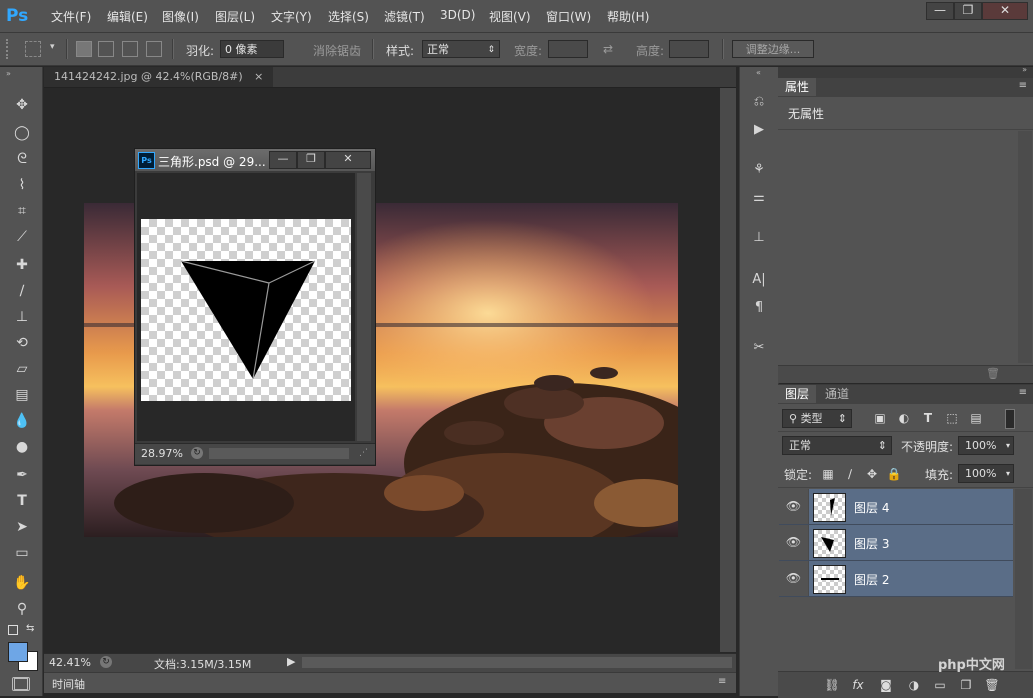  Describe the element at coordinates (952, 418) in the screenshot. I see `filter-shape-icon: ⬚` at that location.